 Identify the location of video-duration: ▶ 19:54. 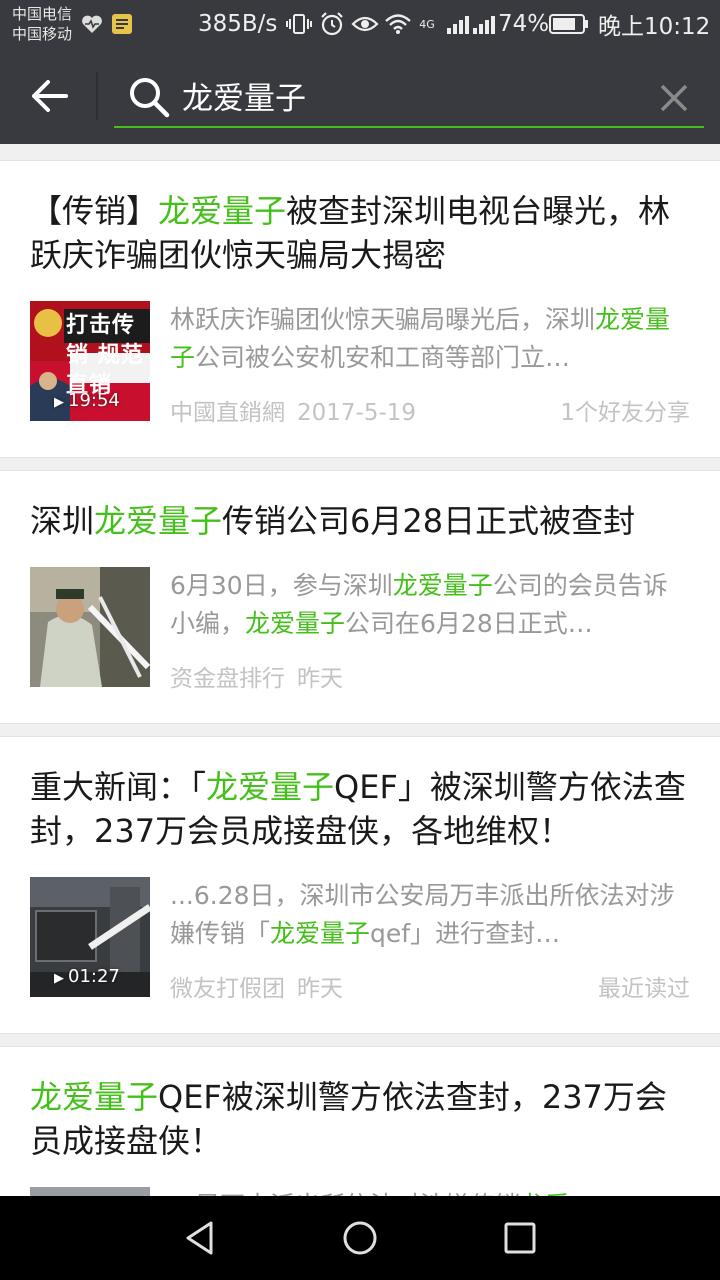
(87, 400).